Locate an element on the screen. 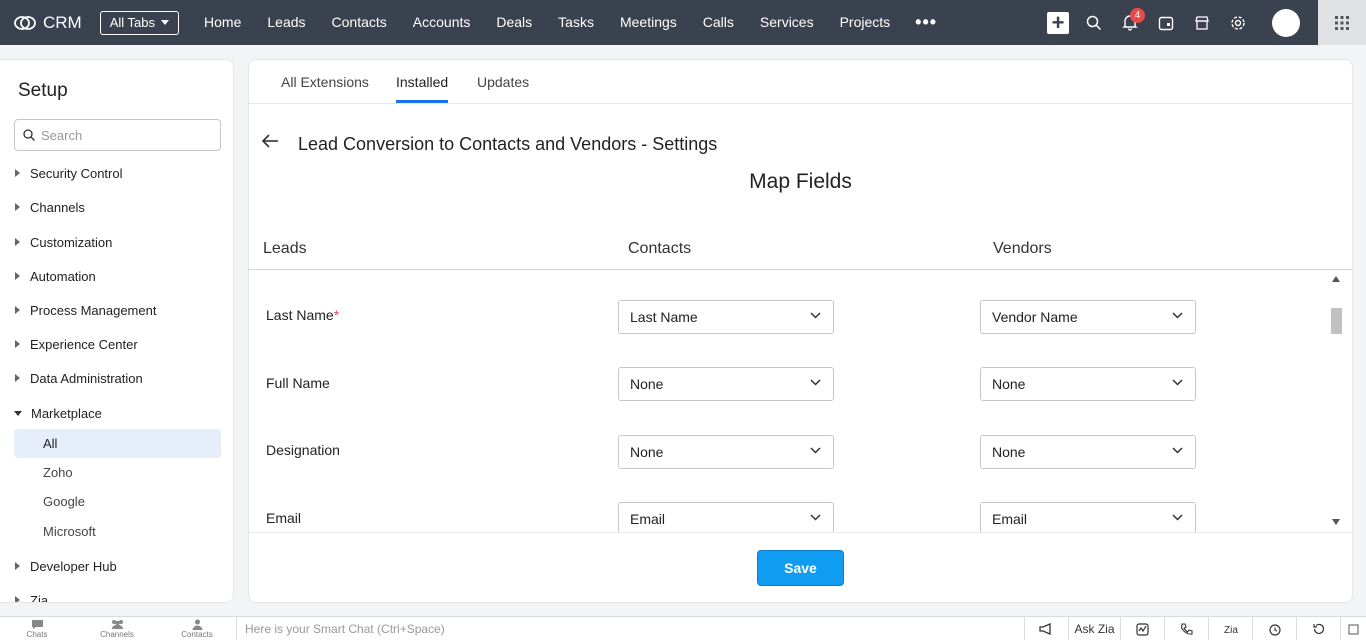 This screenshot has width=1366, height=640. notes-button is located at coordinates (1353, 628).